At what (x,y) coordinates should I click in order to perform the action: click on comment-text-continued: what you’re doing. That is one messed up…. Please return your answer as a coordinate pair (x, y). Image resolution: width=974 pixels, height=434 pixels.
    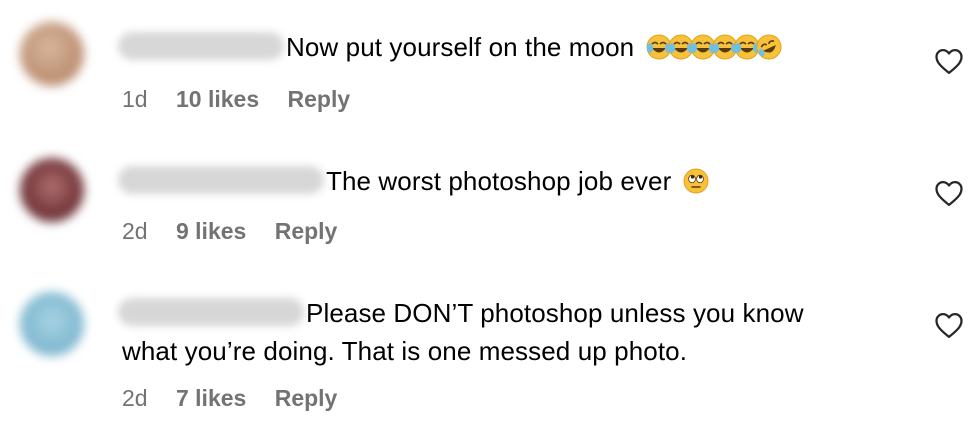
    Looking at the image, I should click on (405, 351).